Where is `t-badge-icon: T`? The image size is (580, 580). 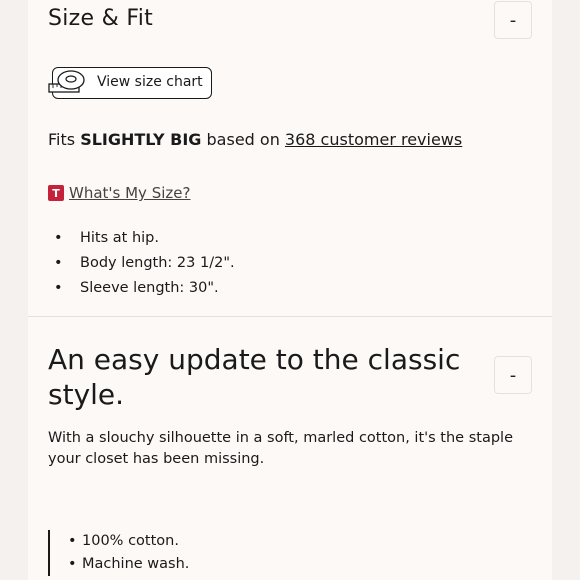 t-badge-icon: T is located at coordinates (56, 193).